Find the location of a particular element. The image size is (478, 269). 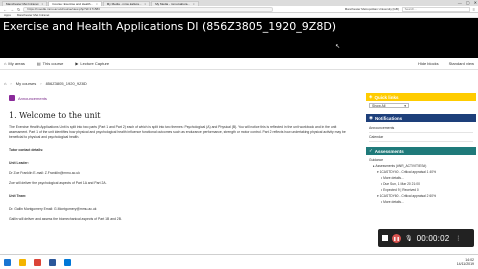

forum-icon is located at coordinates (12, 98).